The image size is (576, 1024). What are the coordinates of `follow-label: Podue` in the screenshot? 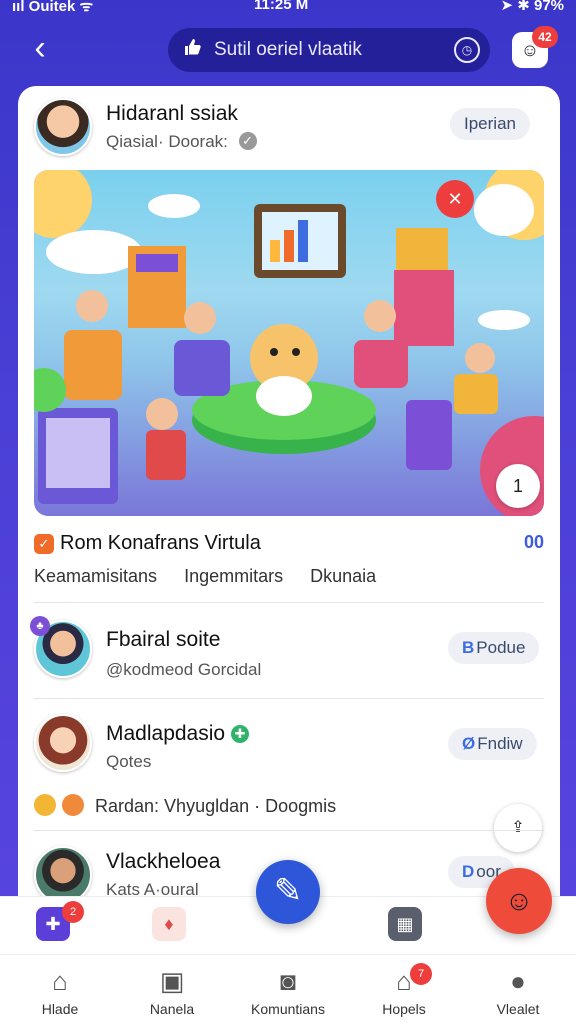 It's located at (501, 647).